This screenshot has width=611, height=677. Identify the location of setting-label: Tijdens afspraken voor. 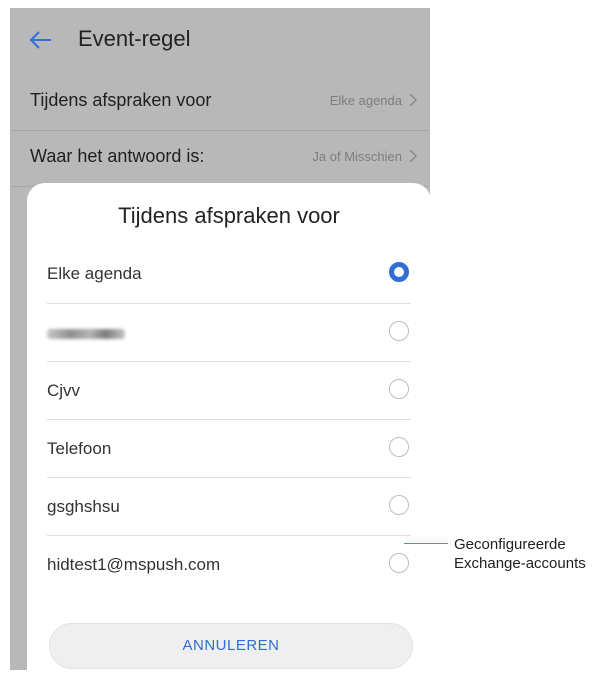
(121, 100).